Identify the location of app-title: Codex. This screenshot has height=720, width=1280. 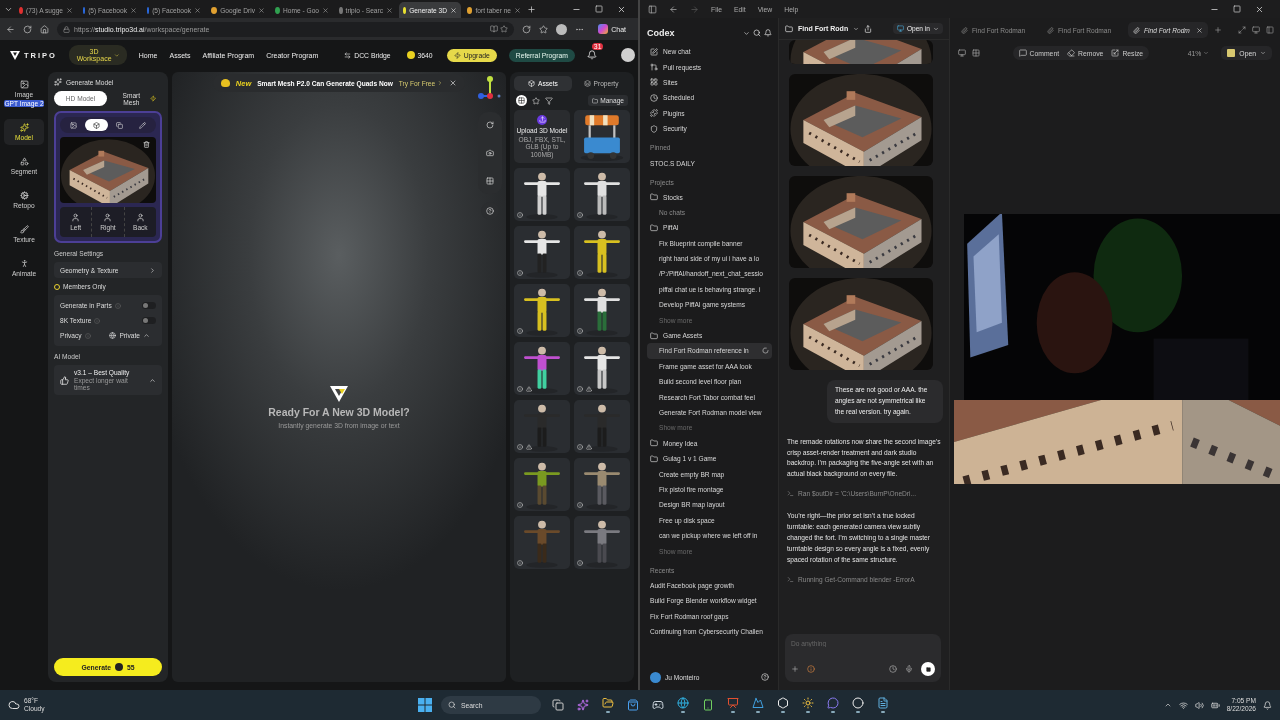
(661, 33).